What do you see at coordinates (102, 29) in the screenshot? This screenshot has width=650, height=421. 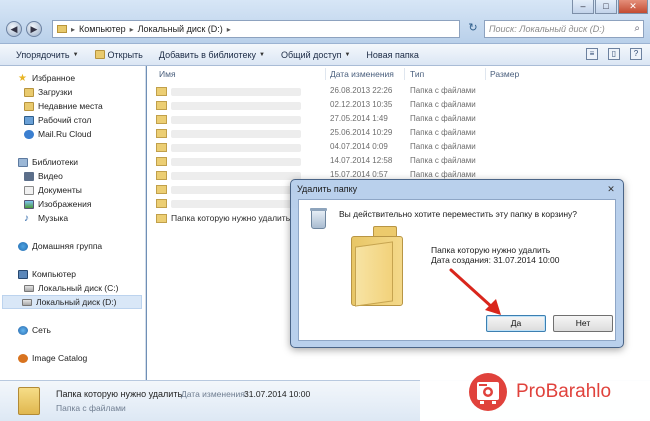 I see `breadcrumb-computer: Компьютер` at bounding box center [102, 29].